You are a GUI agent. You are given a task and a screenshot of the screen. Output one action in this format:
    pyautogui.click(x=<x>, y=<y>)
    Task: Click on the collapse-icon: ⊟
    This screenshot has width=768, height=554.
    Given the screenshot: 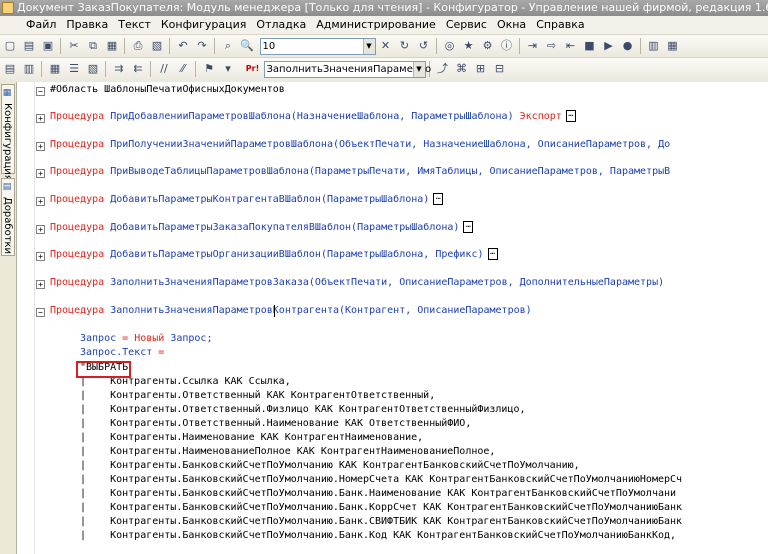 What is the action you would take?
    pyautogui.click(x=500, y=69)
    